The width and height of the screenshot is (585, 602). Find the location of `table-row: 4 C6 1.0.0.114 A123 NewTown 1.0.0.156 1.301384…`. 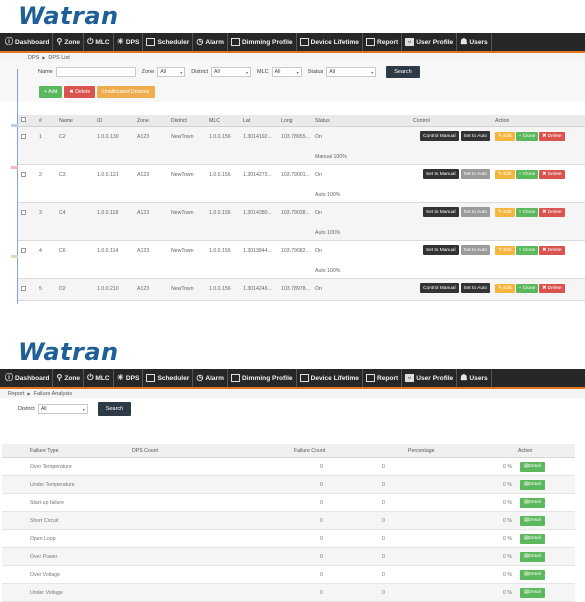

table-row: 4 C6 1.0.0.114 A123 NewTown 1.0.0.156 1.301384… is located at coordinates (301, 260).